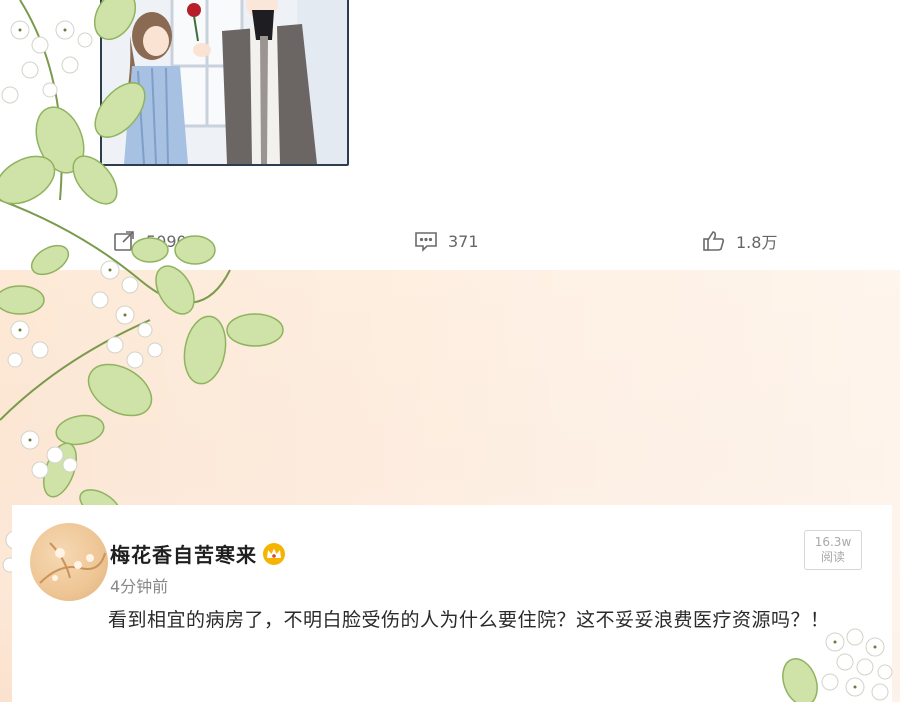 The width and height of the screenshot is (900, 702). I want to click on share-button: 5090, so click(149, 241).